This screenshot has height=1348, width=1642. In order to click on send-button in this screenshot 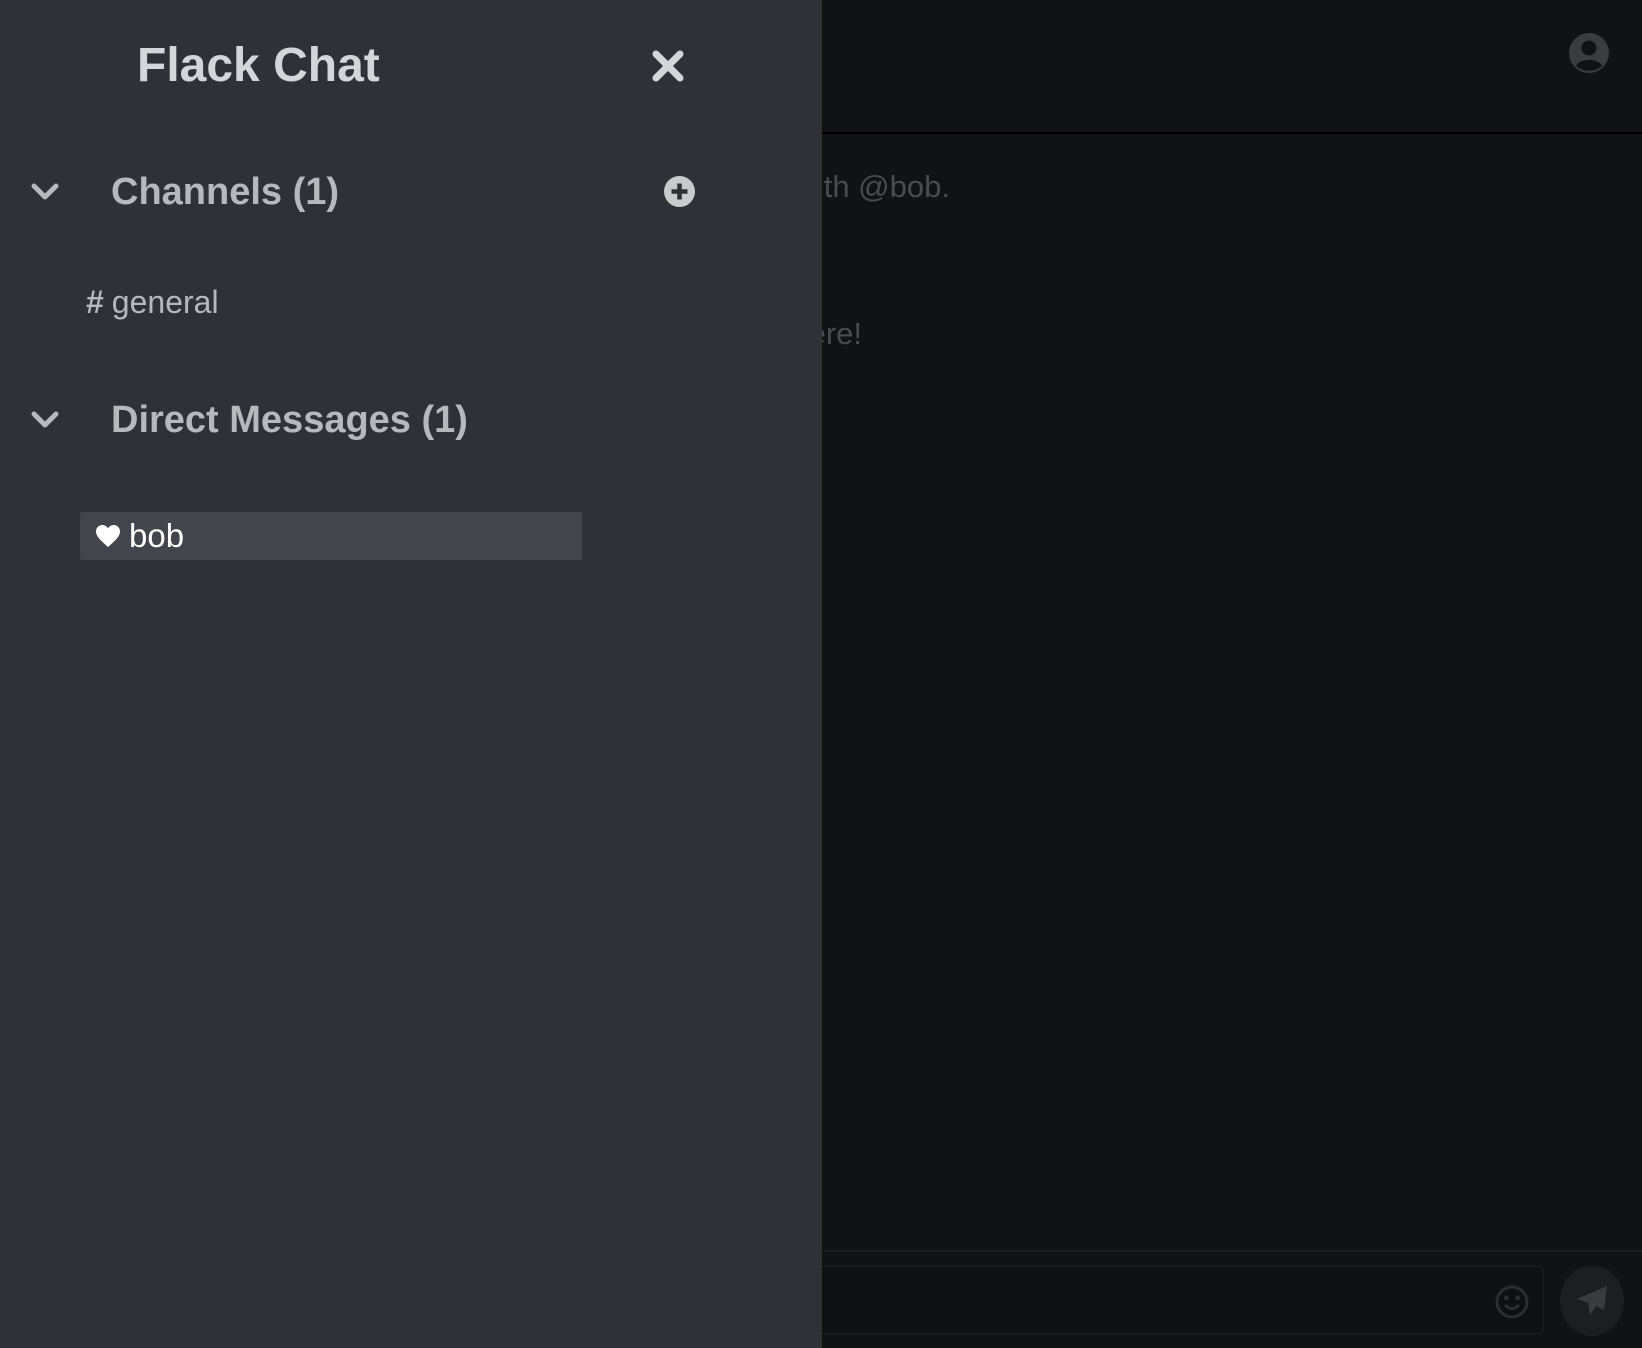, I will do `click(1592, 1301)`.